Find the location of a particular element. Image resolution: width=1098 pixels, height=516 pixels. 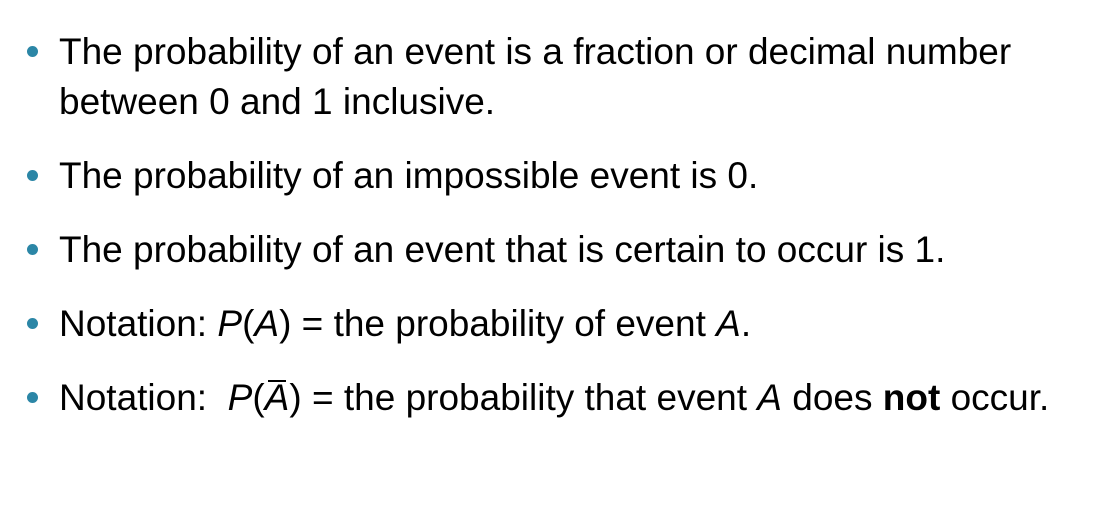

notation-suffix: . is located at coordinates (746, 323).